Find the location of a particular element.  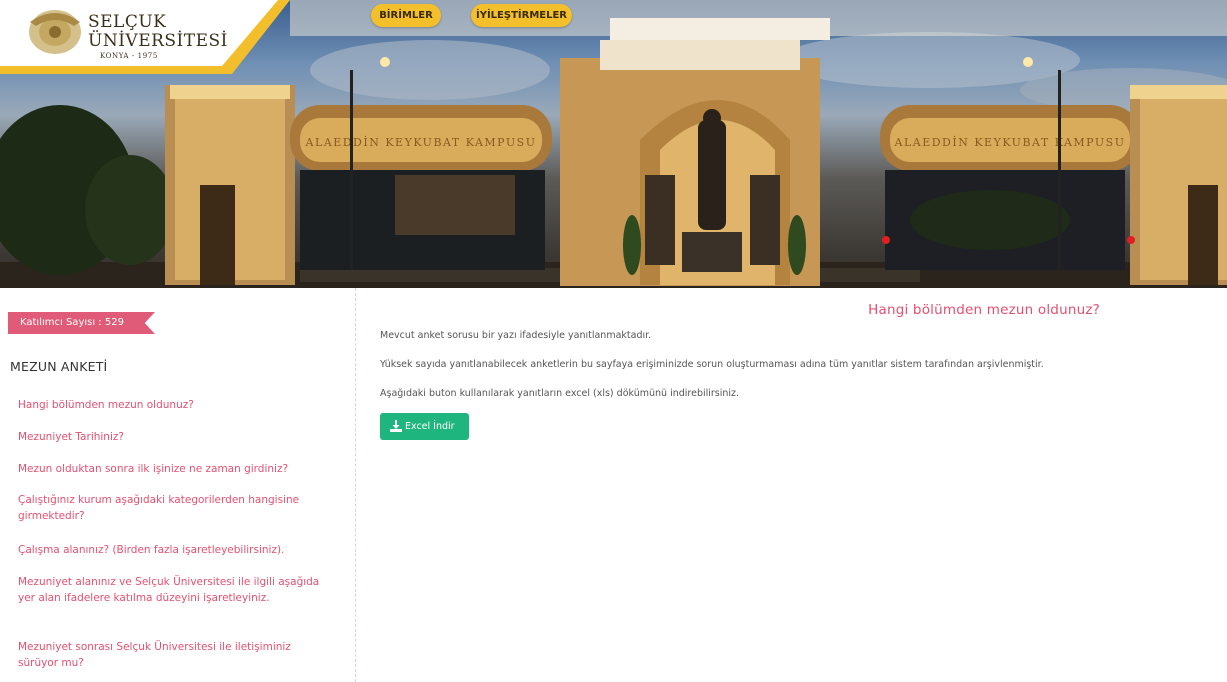

university-logo: SELÇUK ÜNİVERSİTESİ KONYA - 1975 is located at coordinates (145, 37).